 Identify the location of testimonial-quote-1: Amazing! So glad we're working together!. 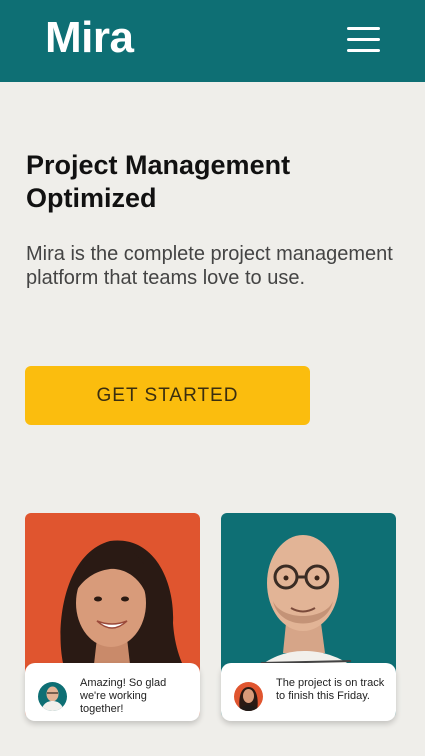
(123, 696).